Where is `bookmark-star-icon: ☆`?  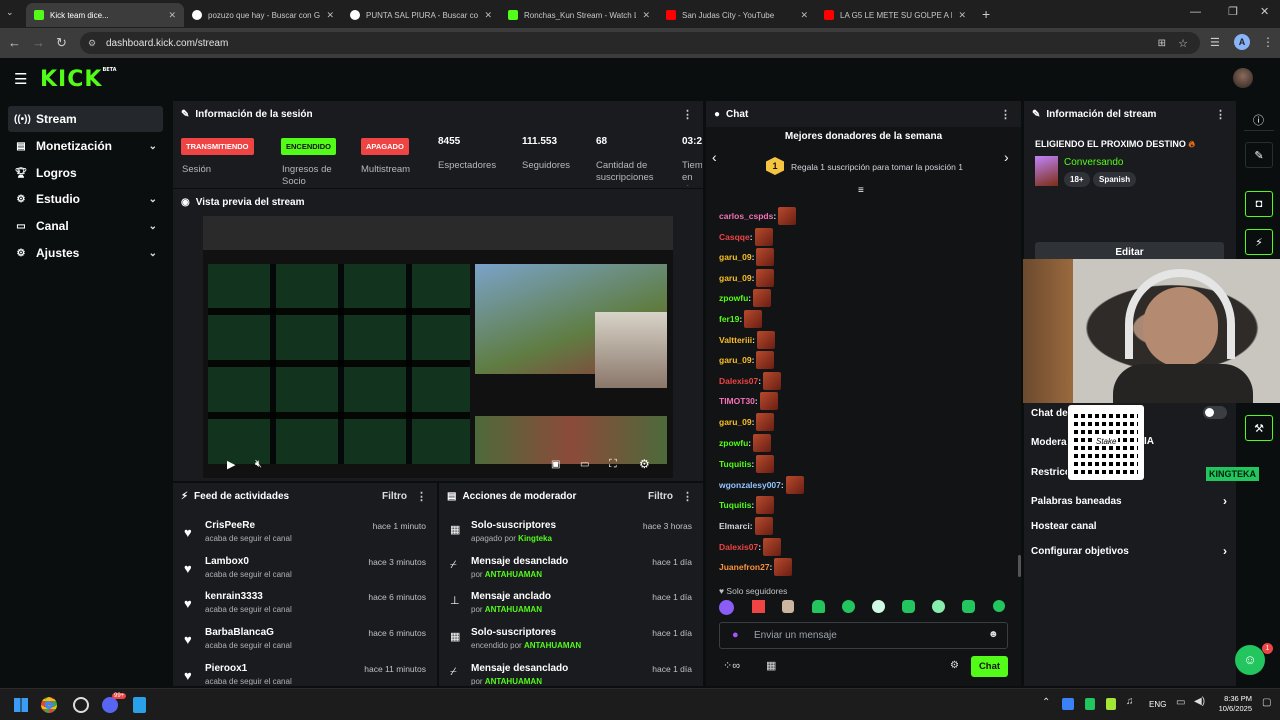
bookmark-star-icon: ☆ is located at coordinates (1183, 43).